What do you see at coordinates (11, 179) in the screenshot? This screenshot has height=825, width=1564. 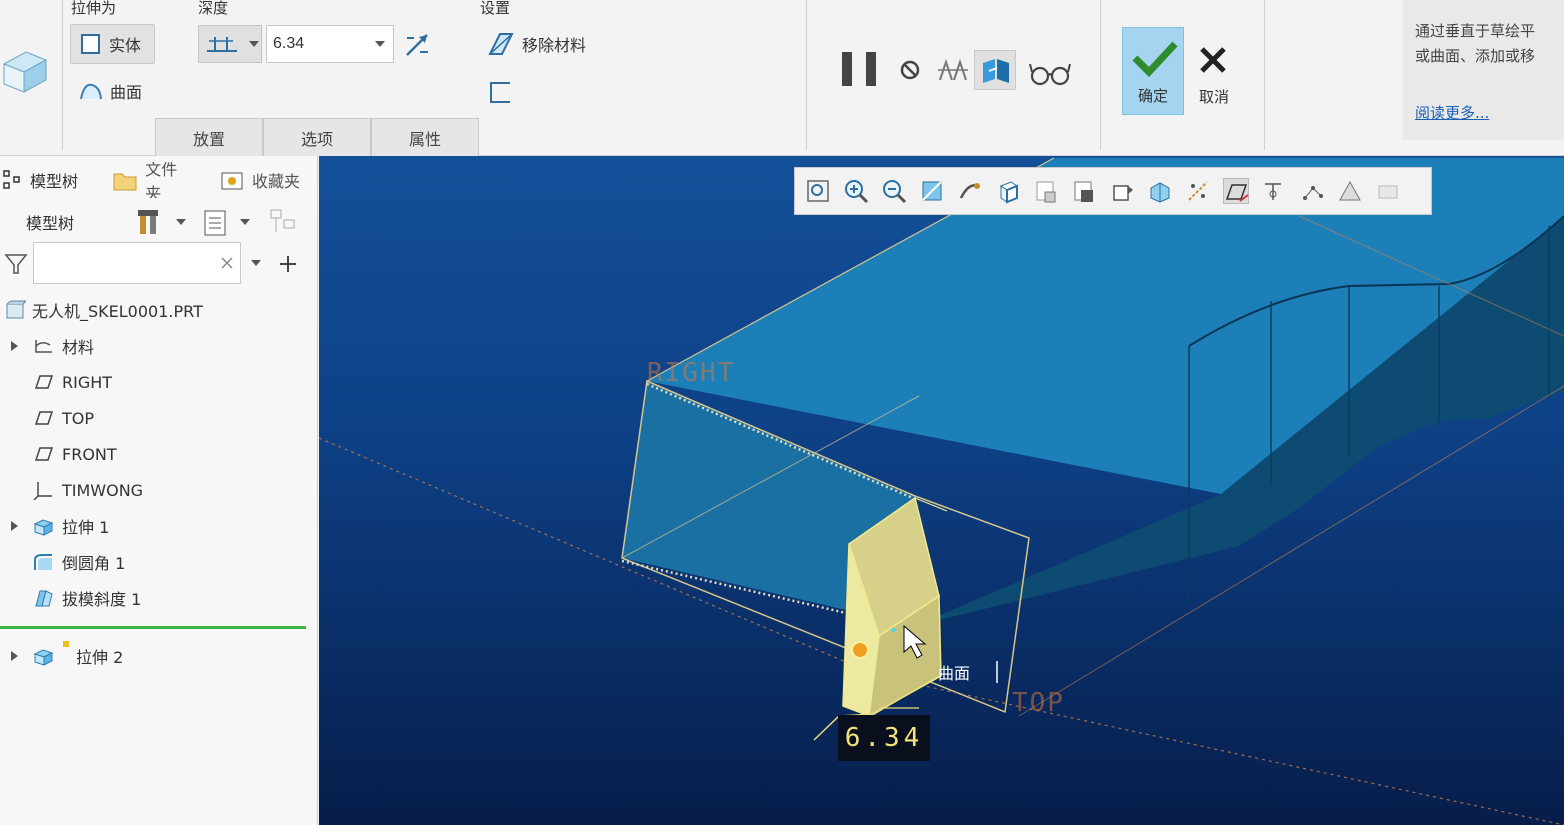 I see `model-tree-icon` at bounding box center [11, 179].